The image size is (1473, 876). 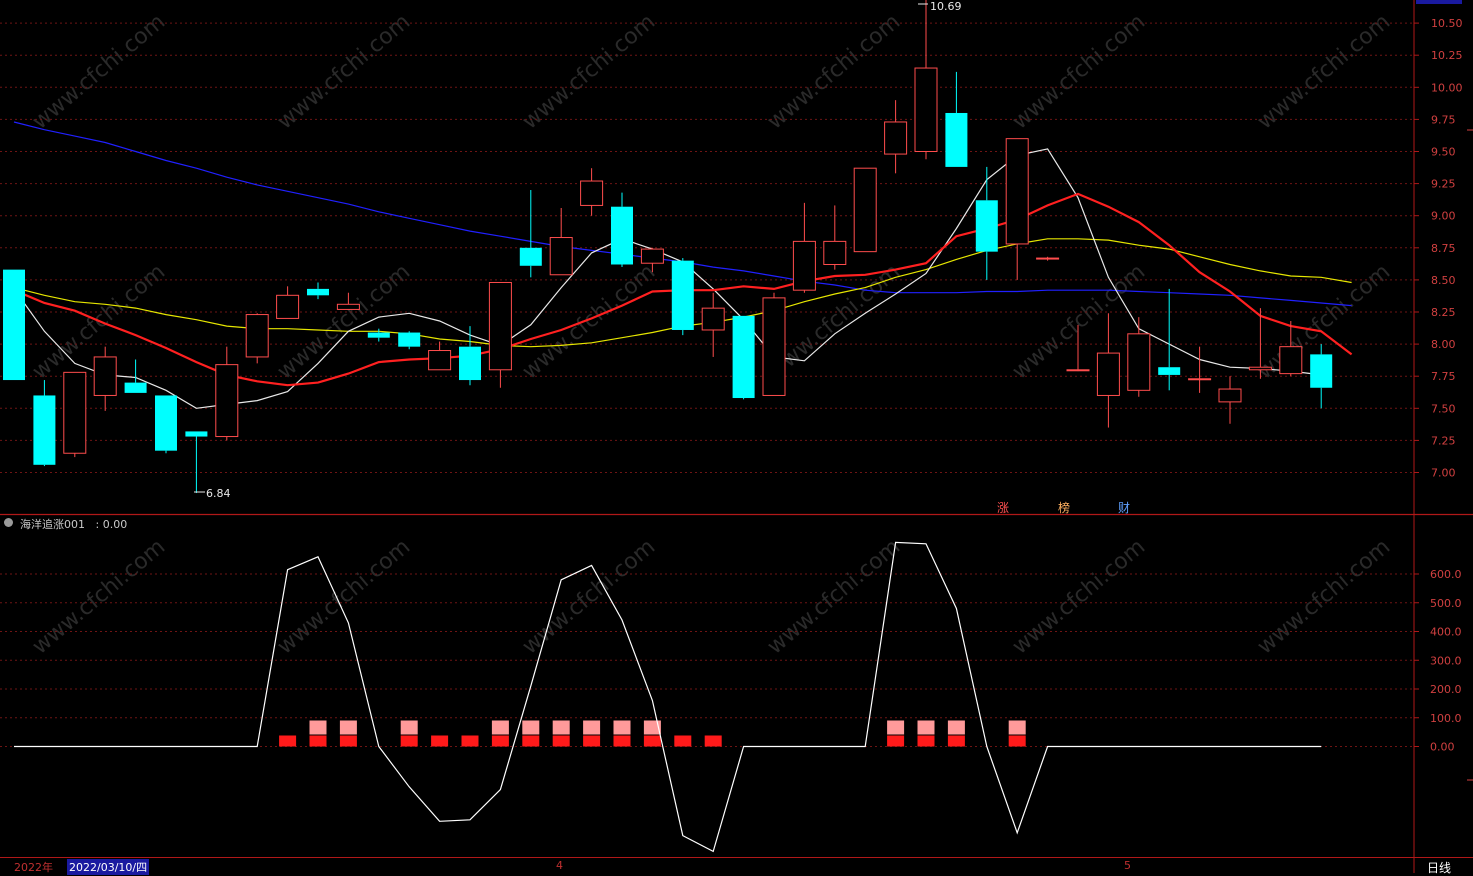 I want to click on price-tick-label: 8.00, so click(x=1443, y=344).